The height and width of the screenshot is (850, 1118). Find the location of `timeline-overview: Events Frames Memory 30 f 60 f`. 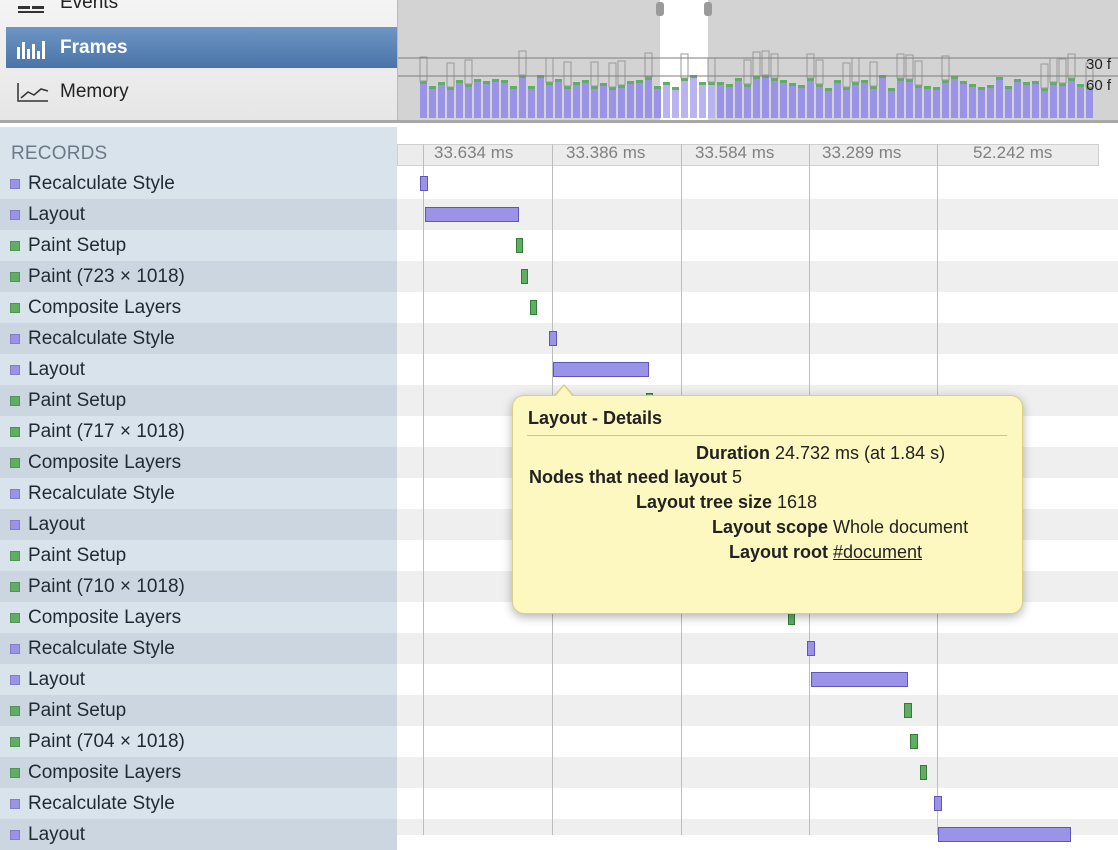

timeline-overview: Events Frames Memory 30 f 60 f is located at coordinates (559, 61).